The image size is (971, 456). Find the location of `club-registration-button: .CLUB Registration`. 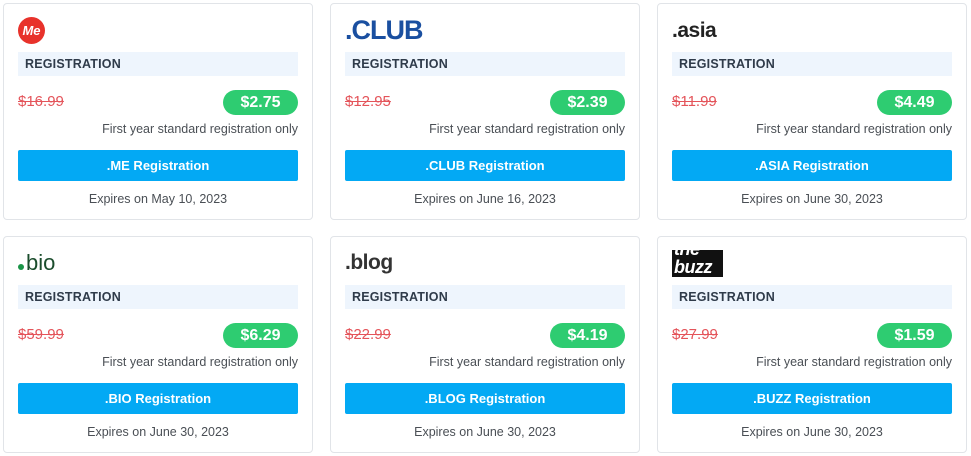

club-registration-button: .CLUB Registration is located at coordinates (485, 165).